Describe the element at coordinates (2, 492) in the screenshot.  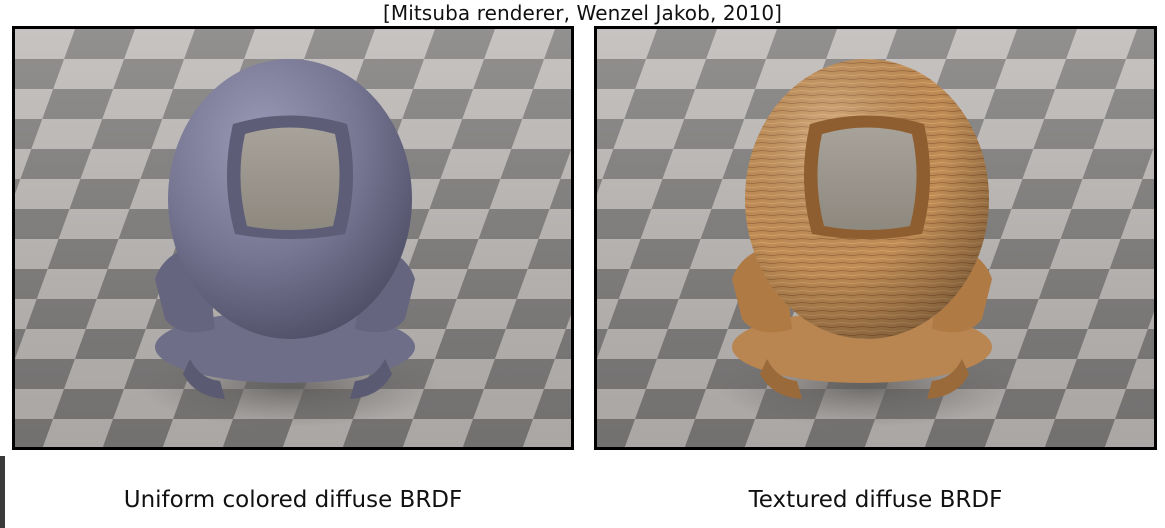
I see `window-edge-strip` at that location.